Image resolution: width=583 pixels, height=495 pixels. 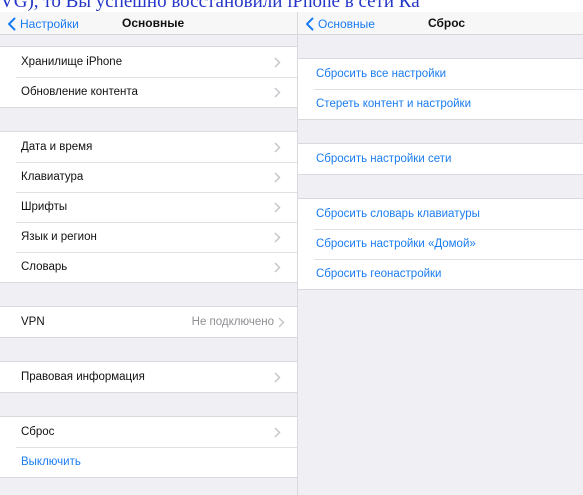 I want to click on page-title: Сброс, so click(x=447, y=23).